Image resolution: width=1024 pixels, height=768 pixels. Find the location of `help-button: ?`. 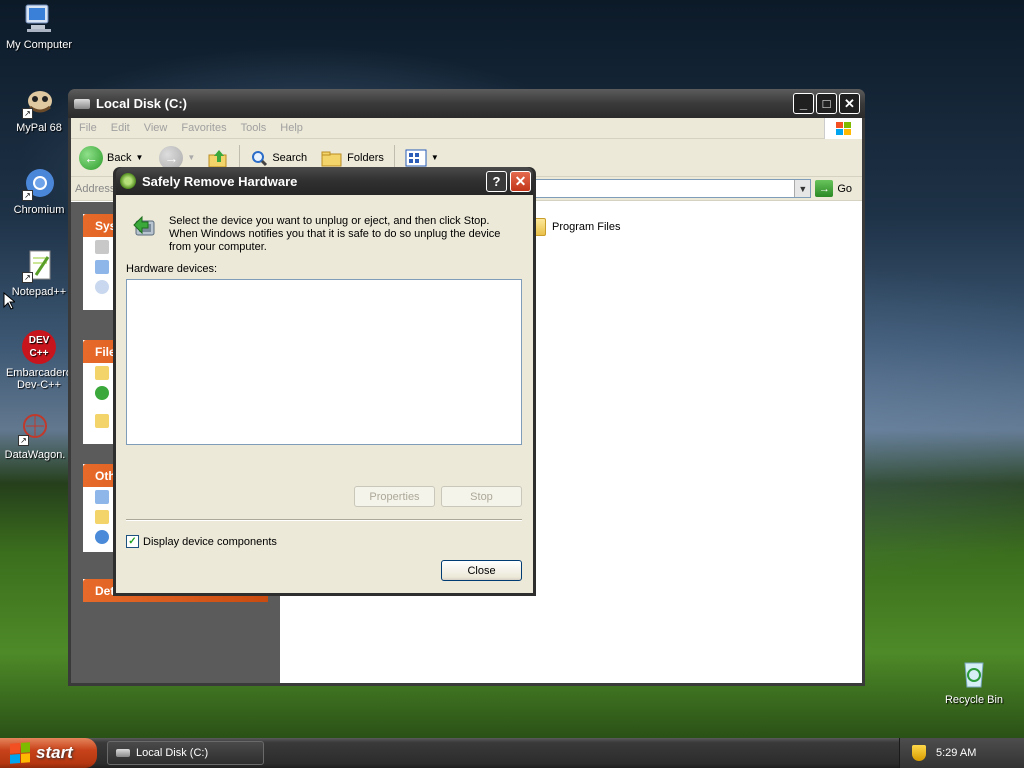

help-button: ? is located at coordinates (496, 181).